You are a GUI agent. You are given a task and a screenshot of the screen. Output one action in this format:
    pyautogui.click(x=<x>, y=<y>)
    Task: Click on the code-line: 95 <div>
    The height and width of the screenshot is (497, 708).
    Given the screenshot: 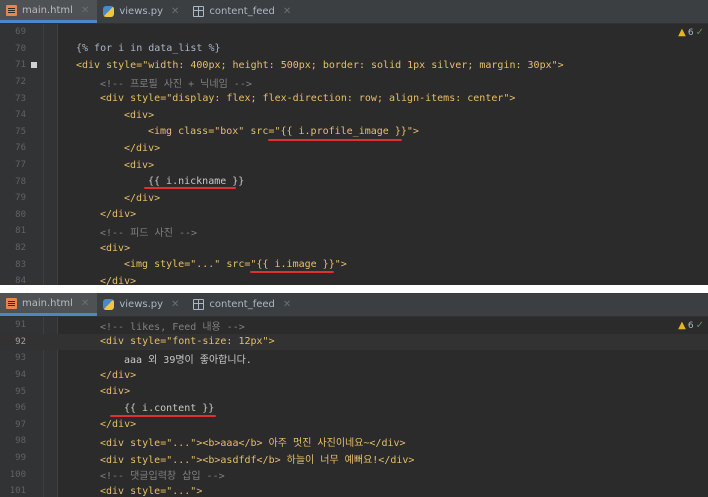 What is the action you would take?
    pyautogui.click(x=354, y=391)
    